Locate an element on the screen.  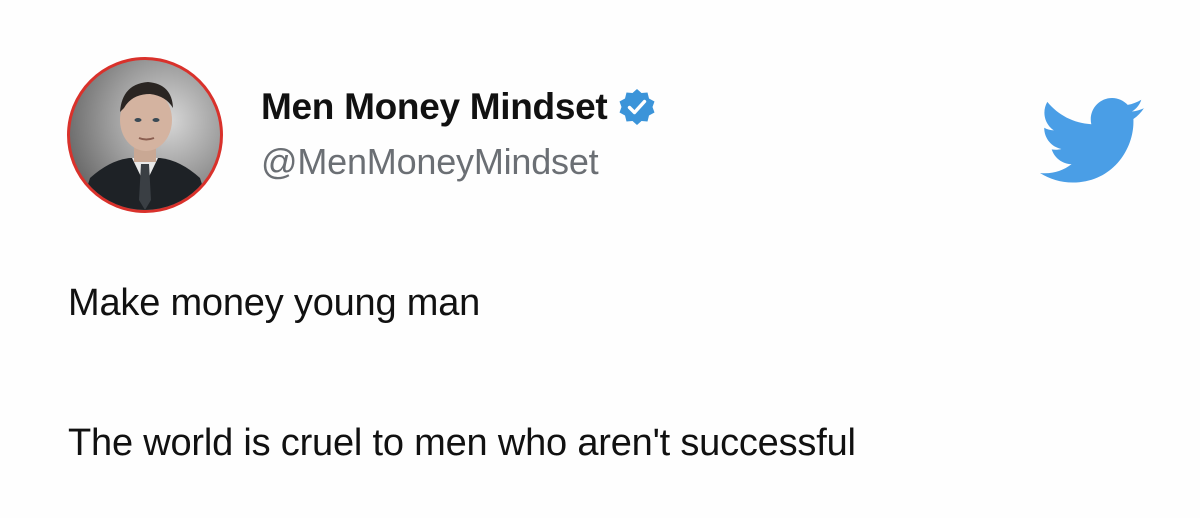
author-display-name: Men Money Mindset is located at coordinates (434, 107).